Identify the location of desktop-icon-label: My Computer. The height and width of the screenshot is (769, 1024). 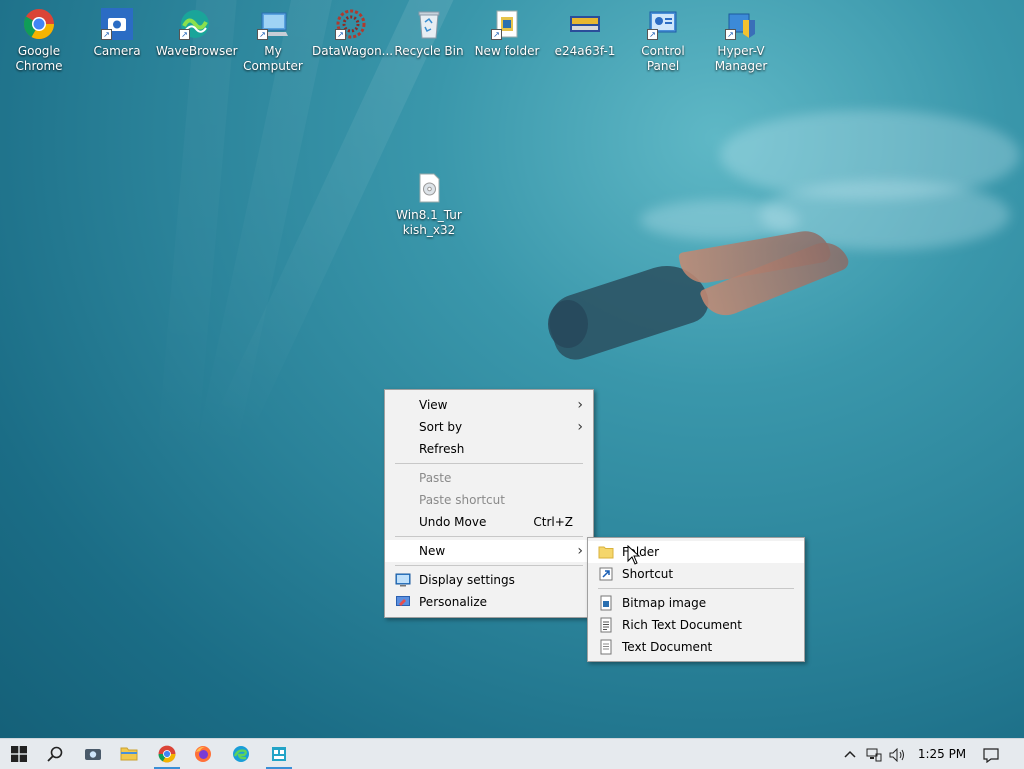
(273, 58).